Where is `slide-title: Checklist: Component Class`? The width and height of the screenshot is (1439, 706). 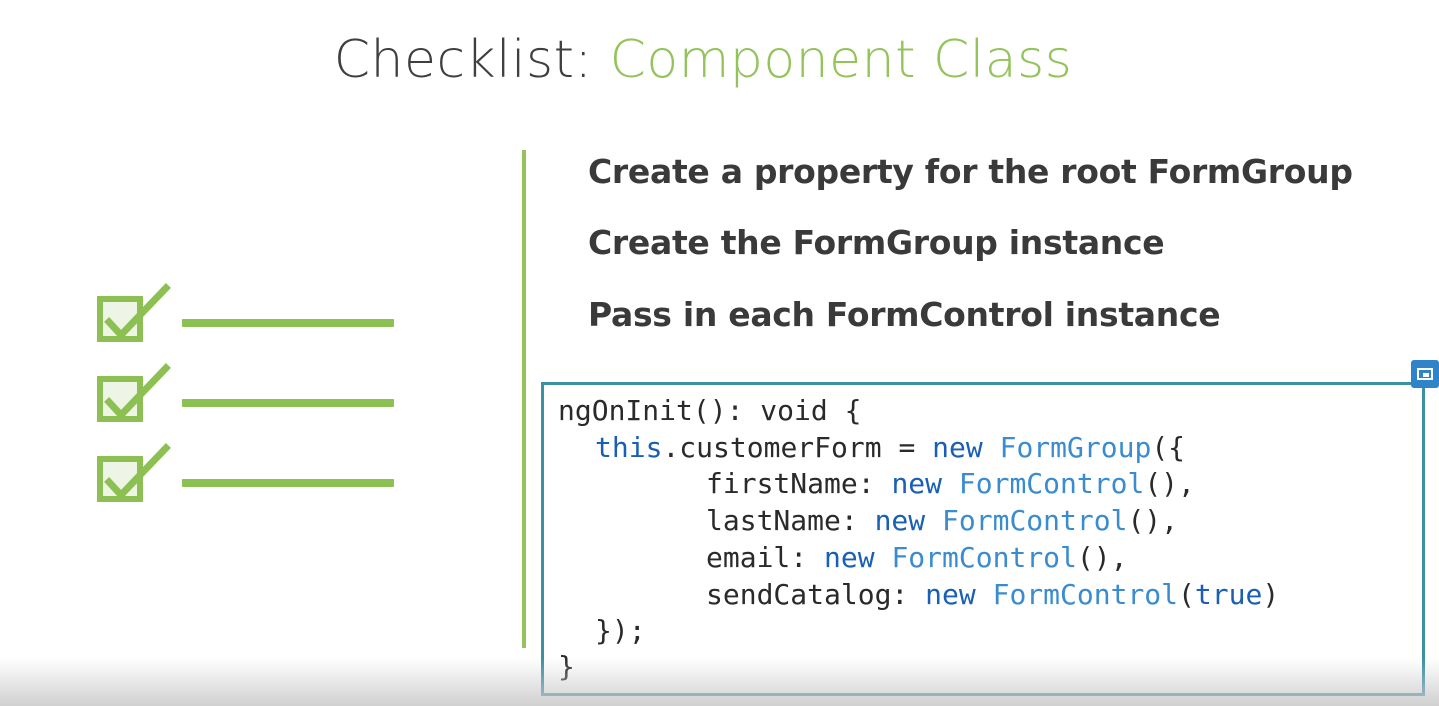 slide-title: Checklist: Component Class is located at coordinates (703, 60).